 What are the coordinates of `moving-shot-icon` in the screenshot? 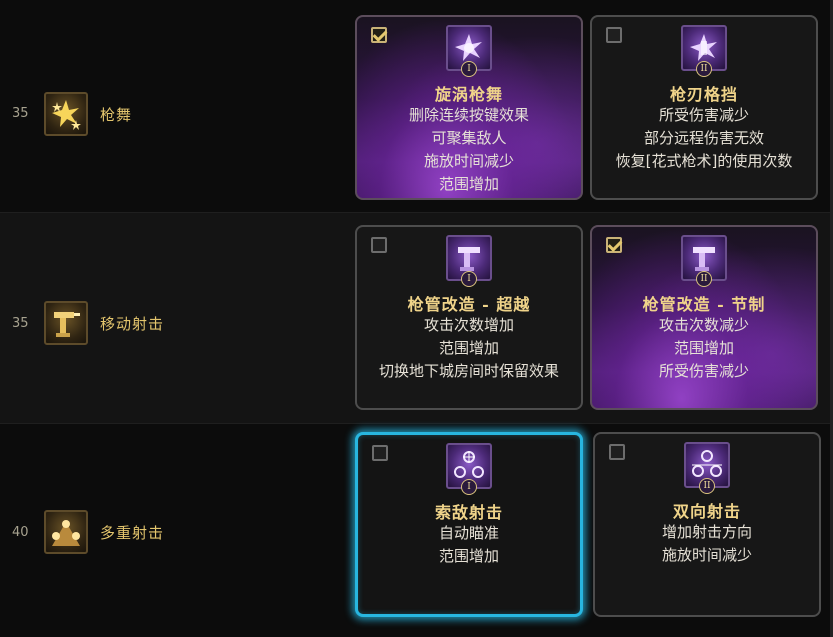 It's located at (66, 323).